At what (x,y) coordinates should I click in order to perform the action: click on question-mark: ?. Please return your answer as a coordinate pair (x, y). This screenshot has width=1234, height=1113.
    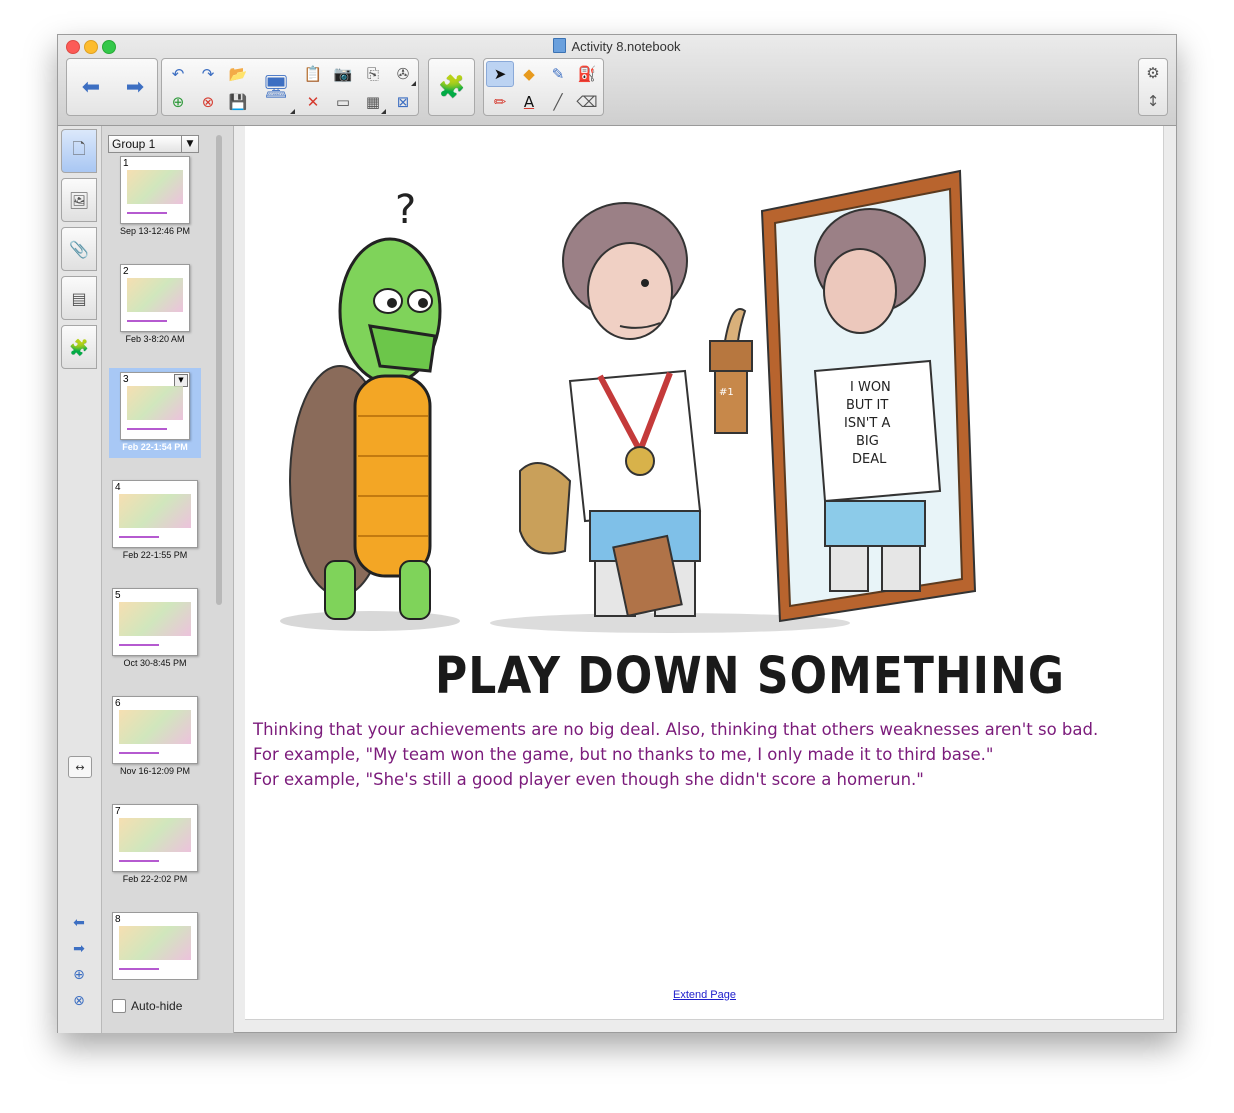
    Looking at the image, I should click on (405, 210).